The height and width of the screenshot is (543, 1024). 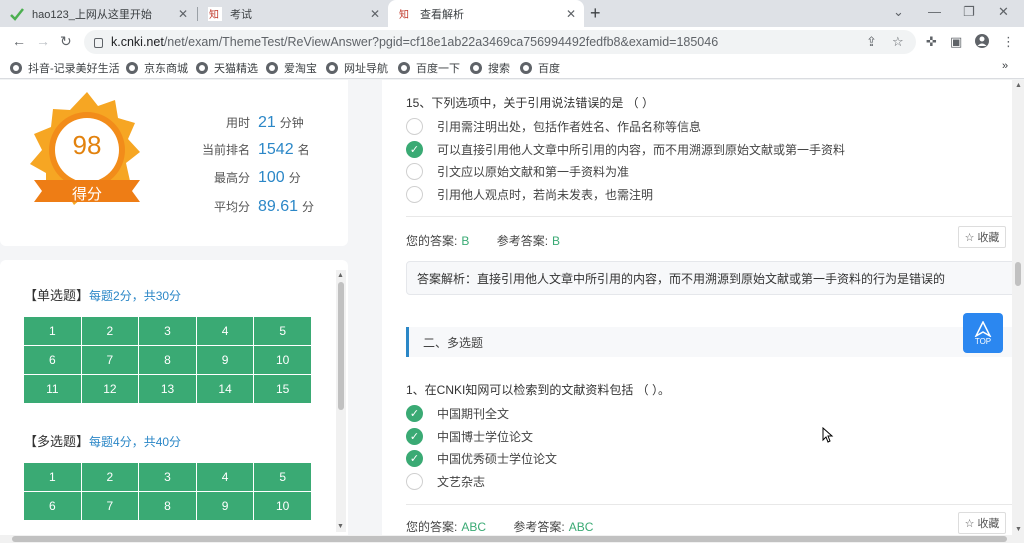 I want to click on answer-option: ✓ 可以直接引用他人文章中所引用的内容，而不用溯源到原始文献或第一手资料, so click(x=625, y=149).